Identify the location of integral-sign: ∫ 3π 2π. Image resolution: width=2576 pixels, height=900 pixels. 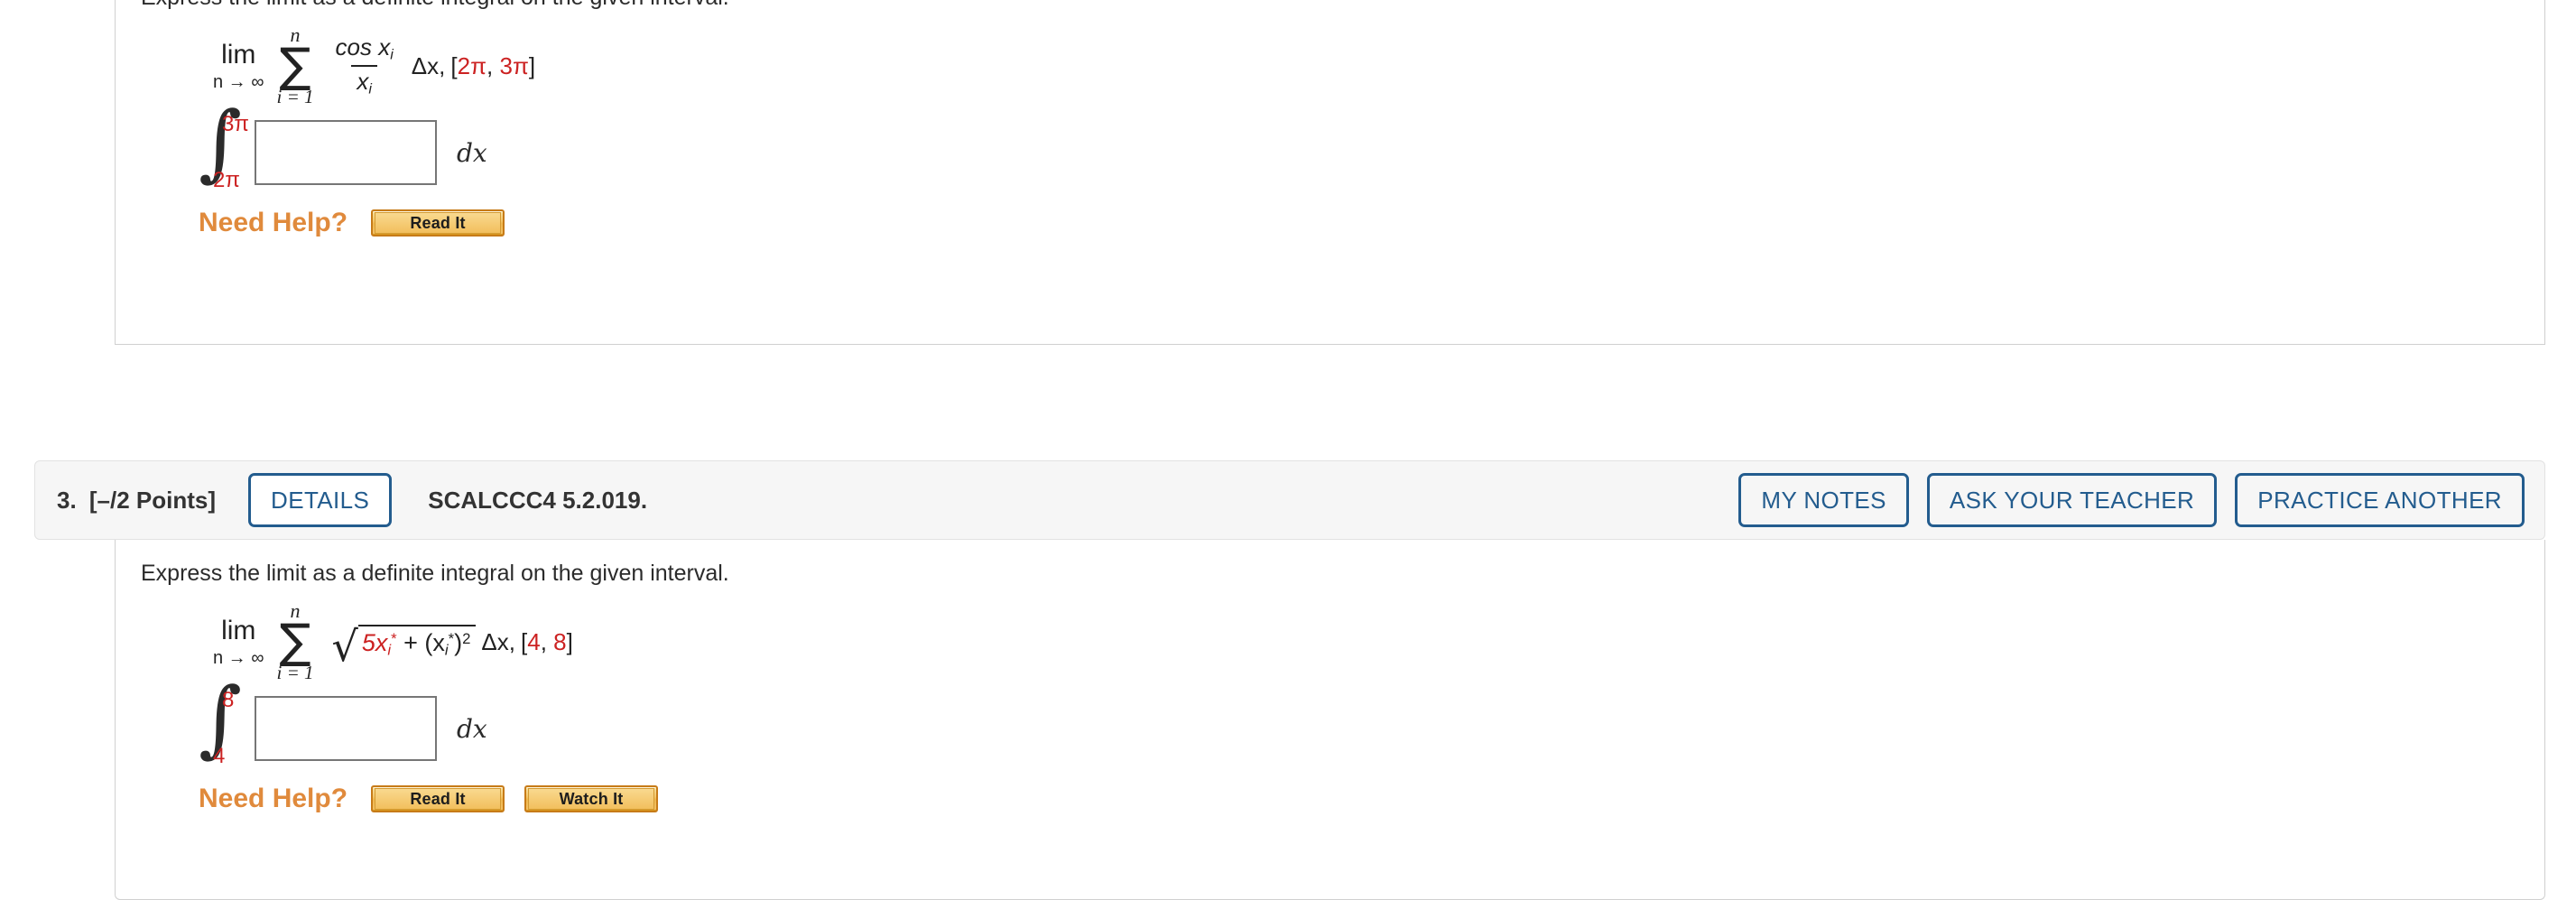
(227, 147).